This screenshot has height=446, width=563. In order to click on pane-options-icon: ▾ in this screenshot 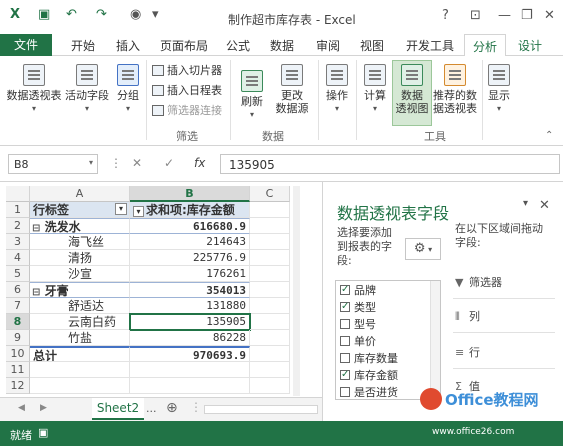, I will do `click(525, 203)`.